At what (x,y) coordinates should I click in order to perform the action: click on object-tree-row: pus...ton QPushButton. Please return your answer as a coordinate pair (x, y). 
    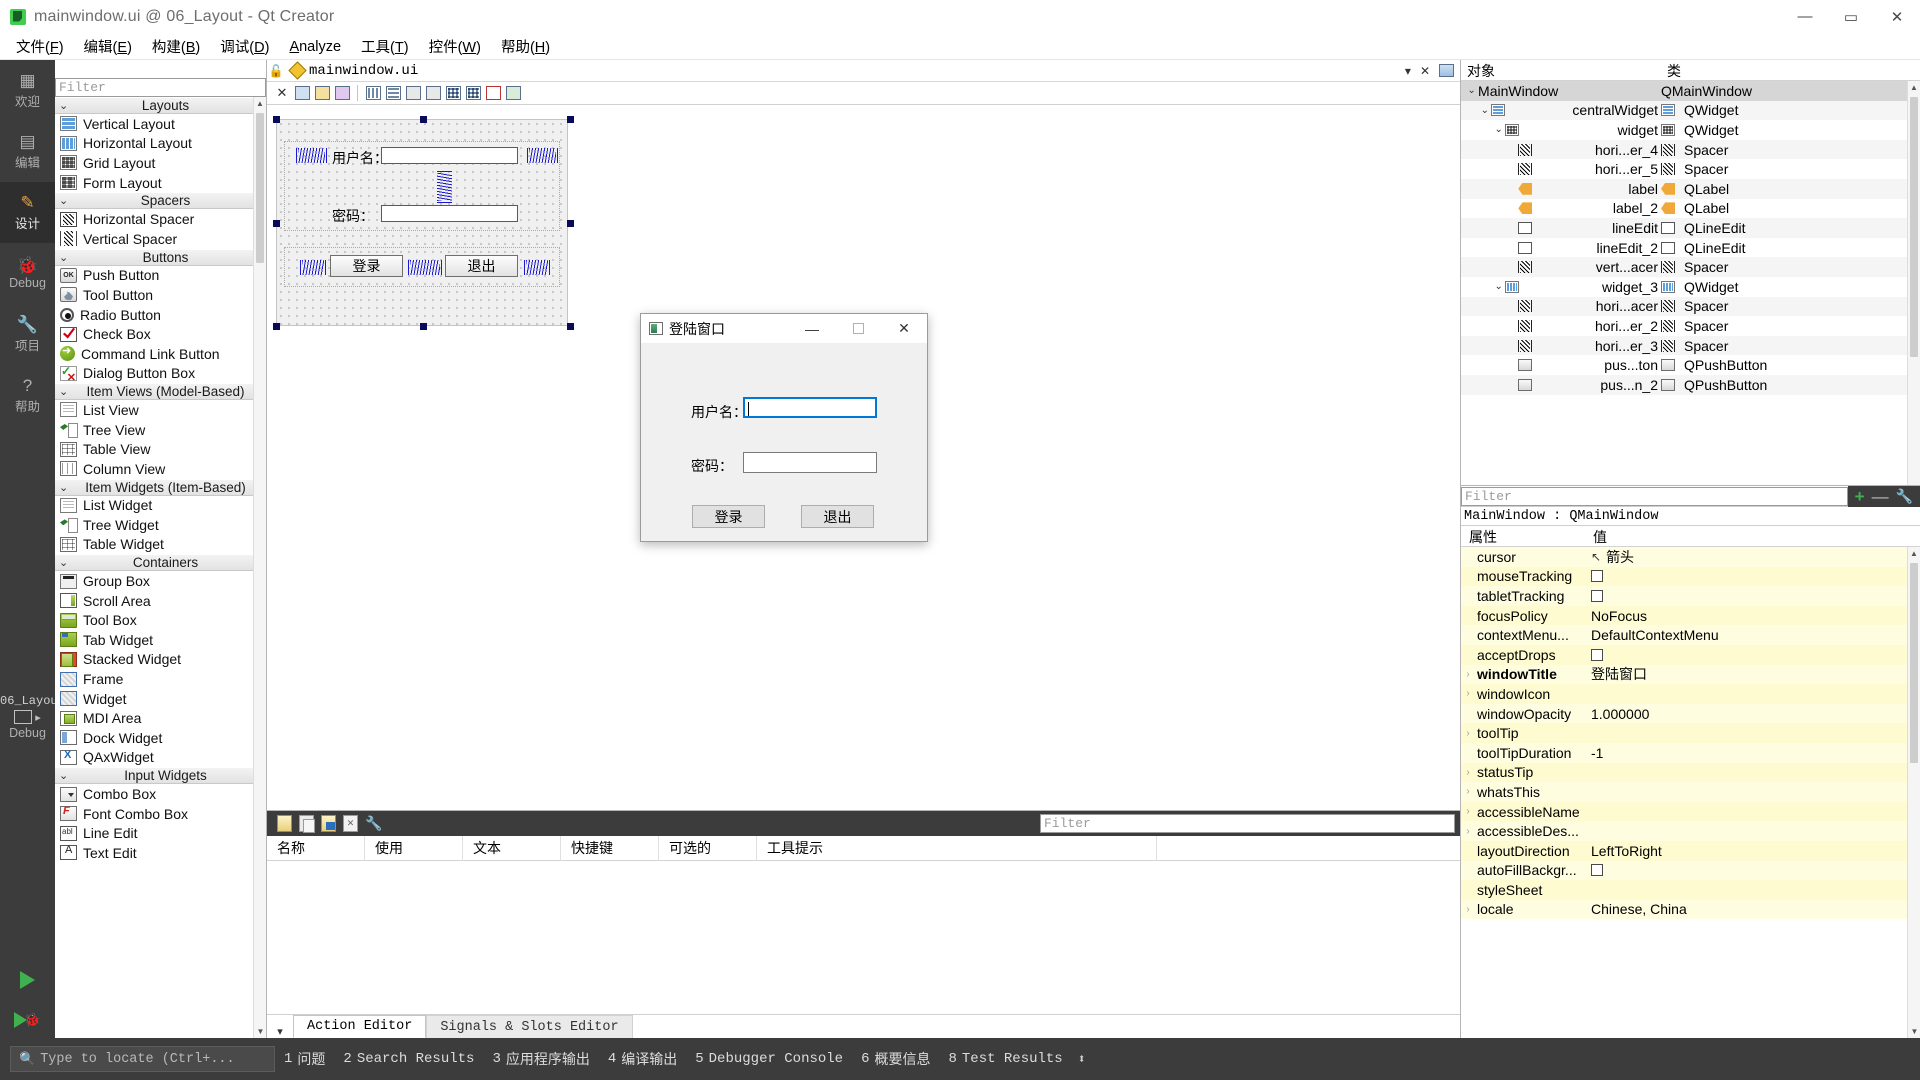
    Looking at the image, I should click on (1690, 365).